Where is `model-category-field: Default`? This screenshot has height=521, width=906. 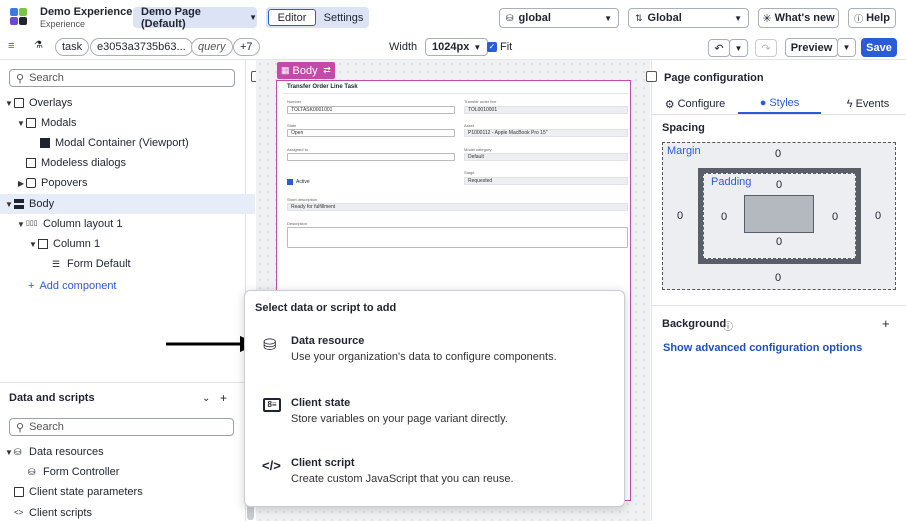 model-category-field: Default is located at coordinates (546, 157).